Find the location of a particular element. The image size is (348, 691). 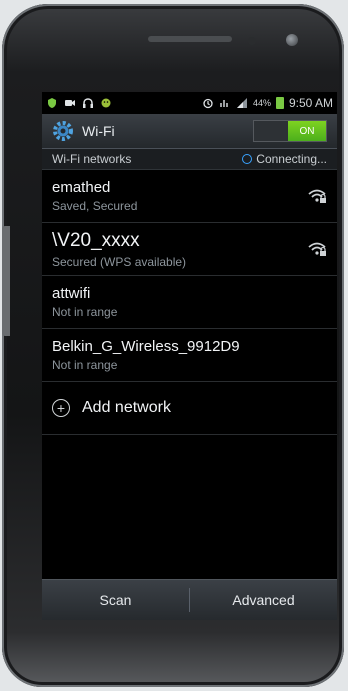

network-item-belkin: Belkin_G_Wireless_9912D9 Not in range is located at coordinates (189, 355).